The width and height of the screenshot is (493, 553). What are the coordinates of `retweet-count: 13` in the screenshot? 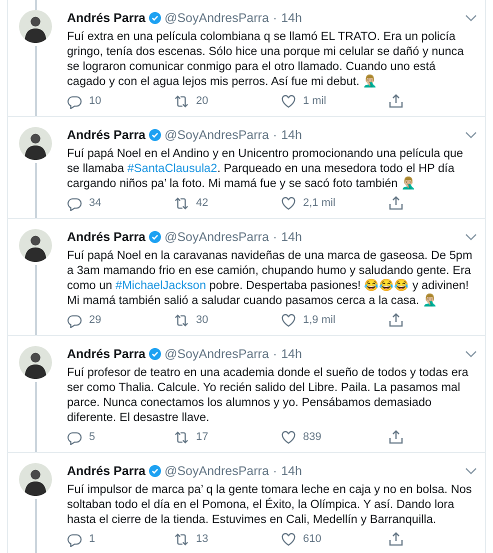 It's located at (202, 539).